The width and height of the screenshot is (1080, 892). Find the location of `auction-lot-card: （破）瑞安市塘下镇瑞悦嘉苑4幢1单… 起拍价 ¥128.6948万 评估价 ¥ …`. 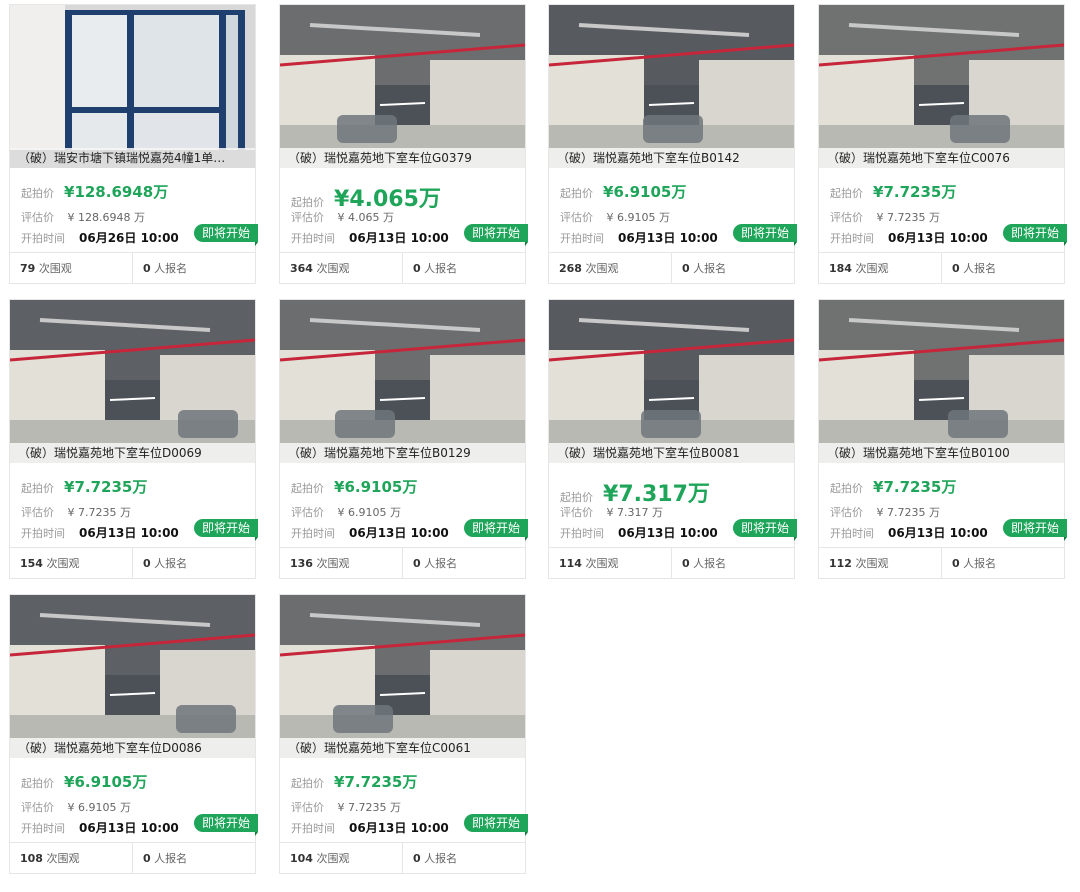

auction-lot-card: （破）瑞安市塘下镇瑞悦嘉苑4幢1单… 起拍价 ¥128.6948万 评估价 ¥ … is located at coordinates (134, 144).